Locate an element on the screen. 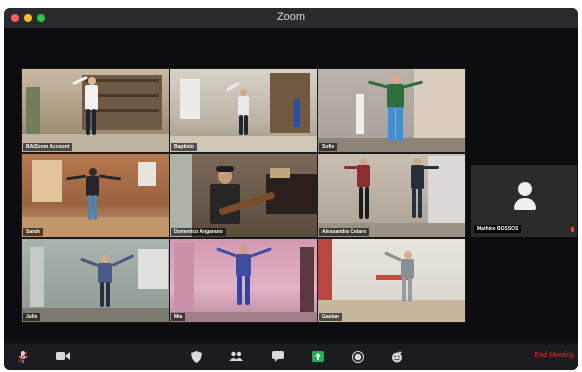  participant-name: Alessandra Cetaro is located at coordinates (344, 232).